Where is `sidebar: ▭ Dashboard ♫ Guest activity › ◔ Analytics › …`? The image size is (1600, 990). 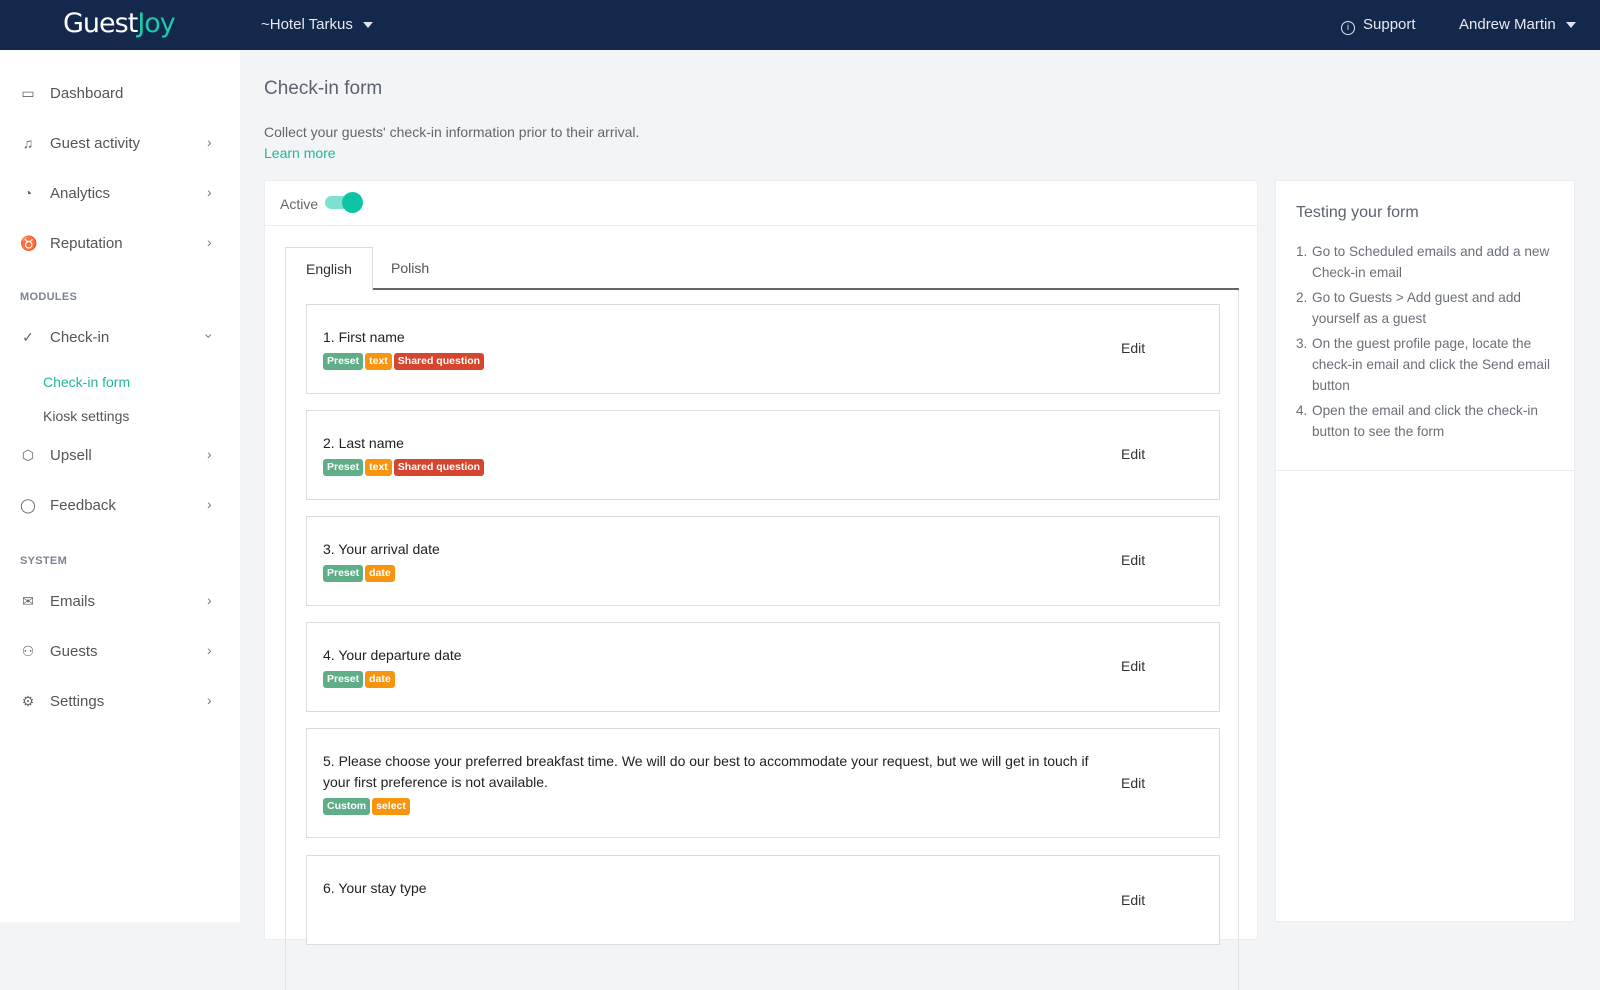
sidebar: ▭ Dashboard ♫ Guest activity › ◔ Analytics › … is located at coordinates (120, 486).